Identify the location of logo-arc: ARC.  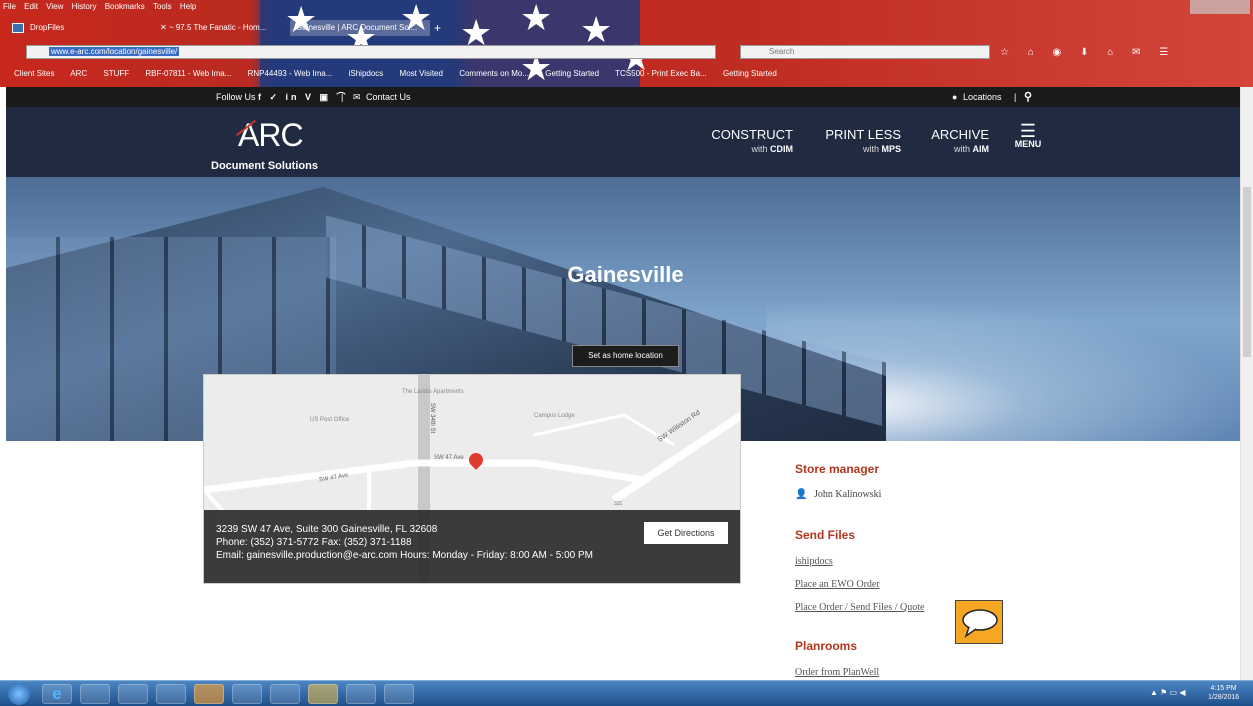
(271, 135).